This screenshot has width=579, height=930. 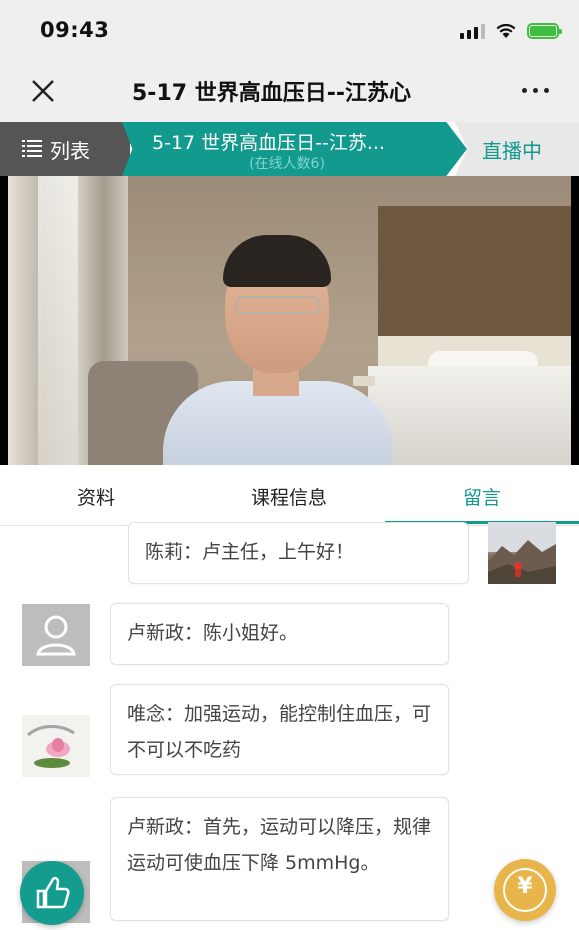 I want to click on like-button, so click(x=52, y=893).